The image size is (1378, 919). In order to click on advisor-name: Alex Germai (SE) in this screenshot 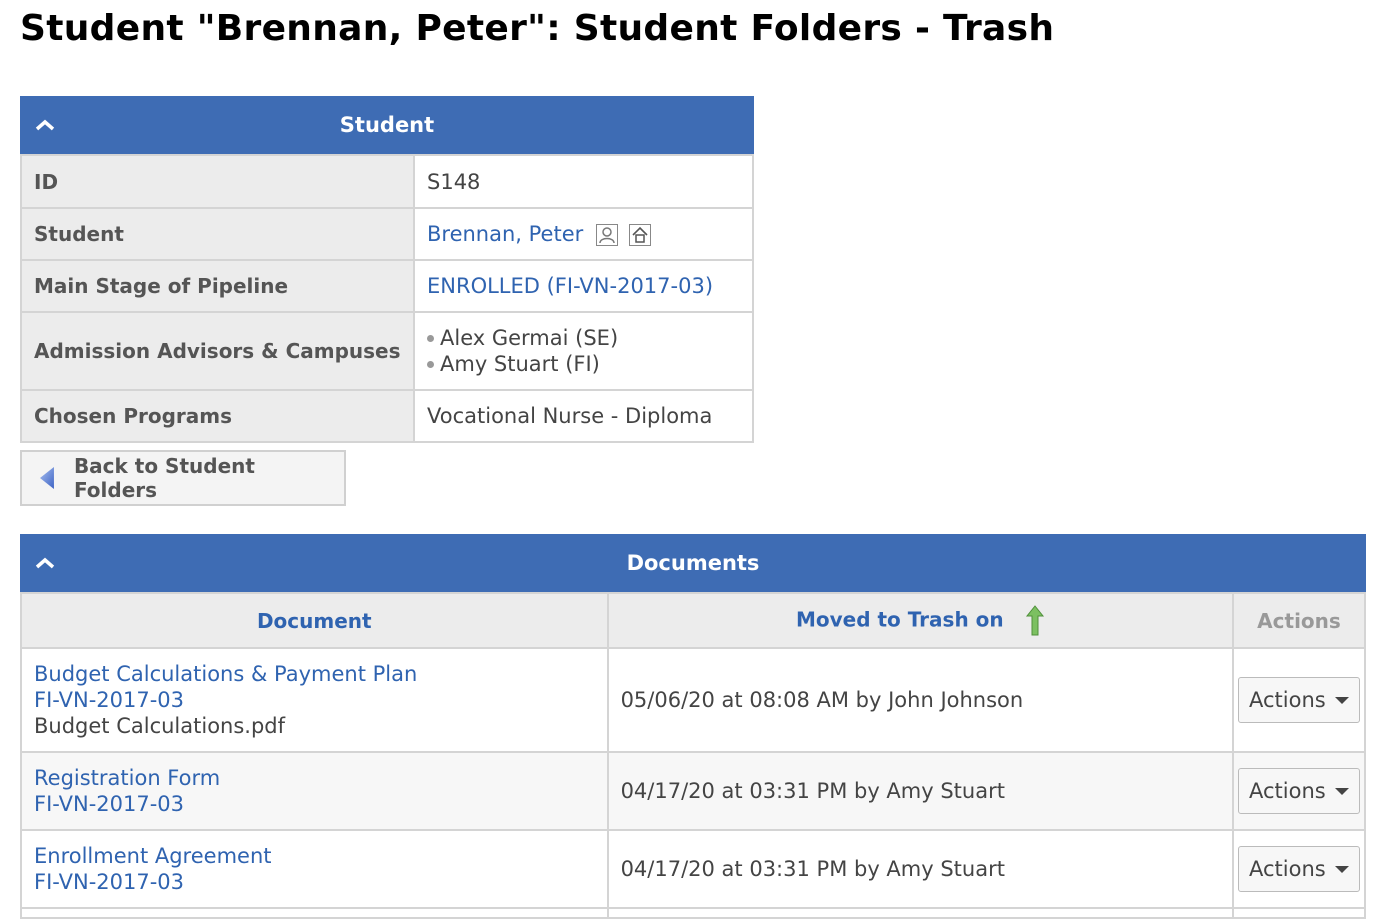, I will do `click(529, 338)`.